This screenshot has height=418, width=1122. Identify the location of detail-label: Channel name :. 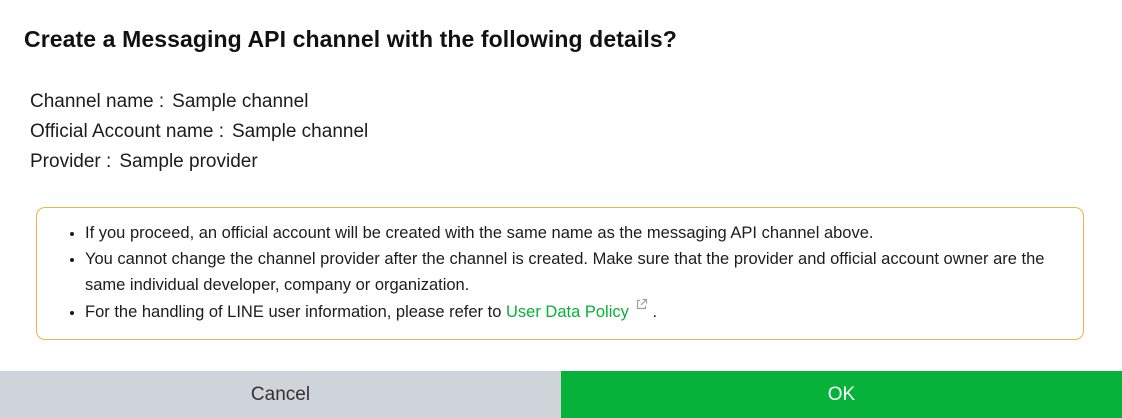
(97, 101).